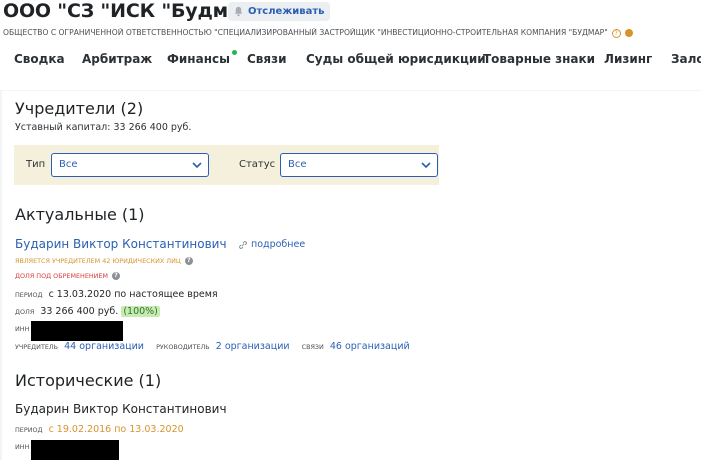 This screenshot has height=460, width=701. I want to click on founders-heading: Учредители (2), so click(79, 108).